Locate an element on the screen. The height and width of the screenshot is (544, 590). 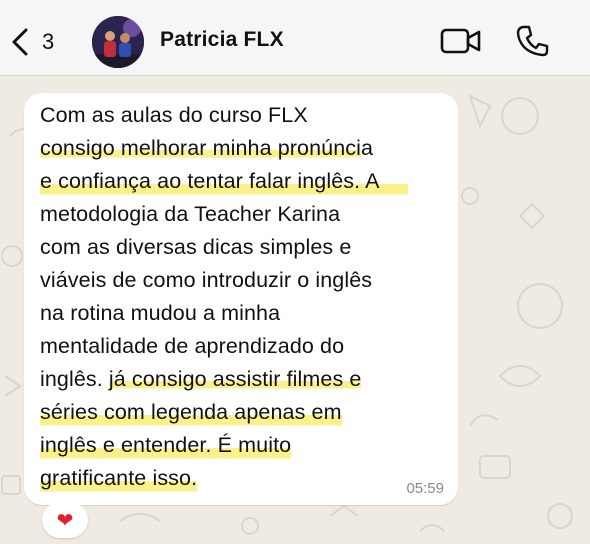
message-line: viáveis de como introduzir o inglês is located at coordinates (206, 280).